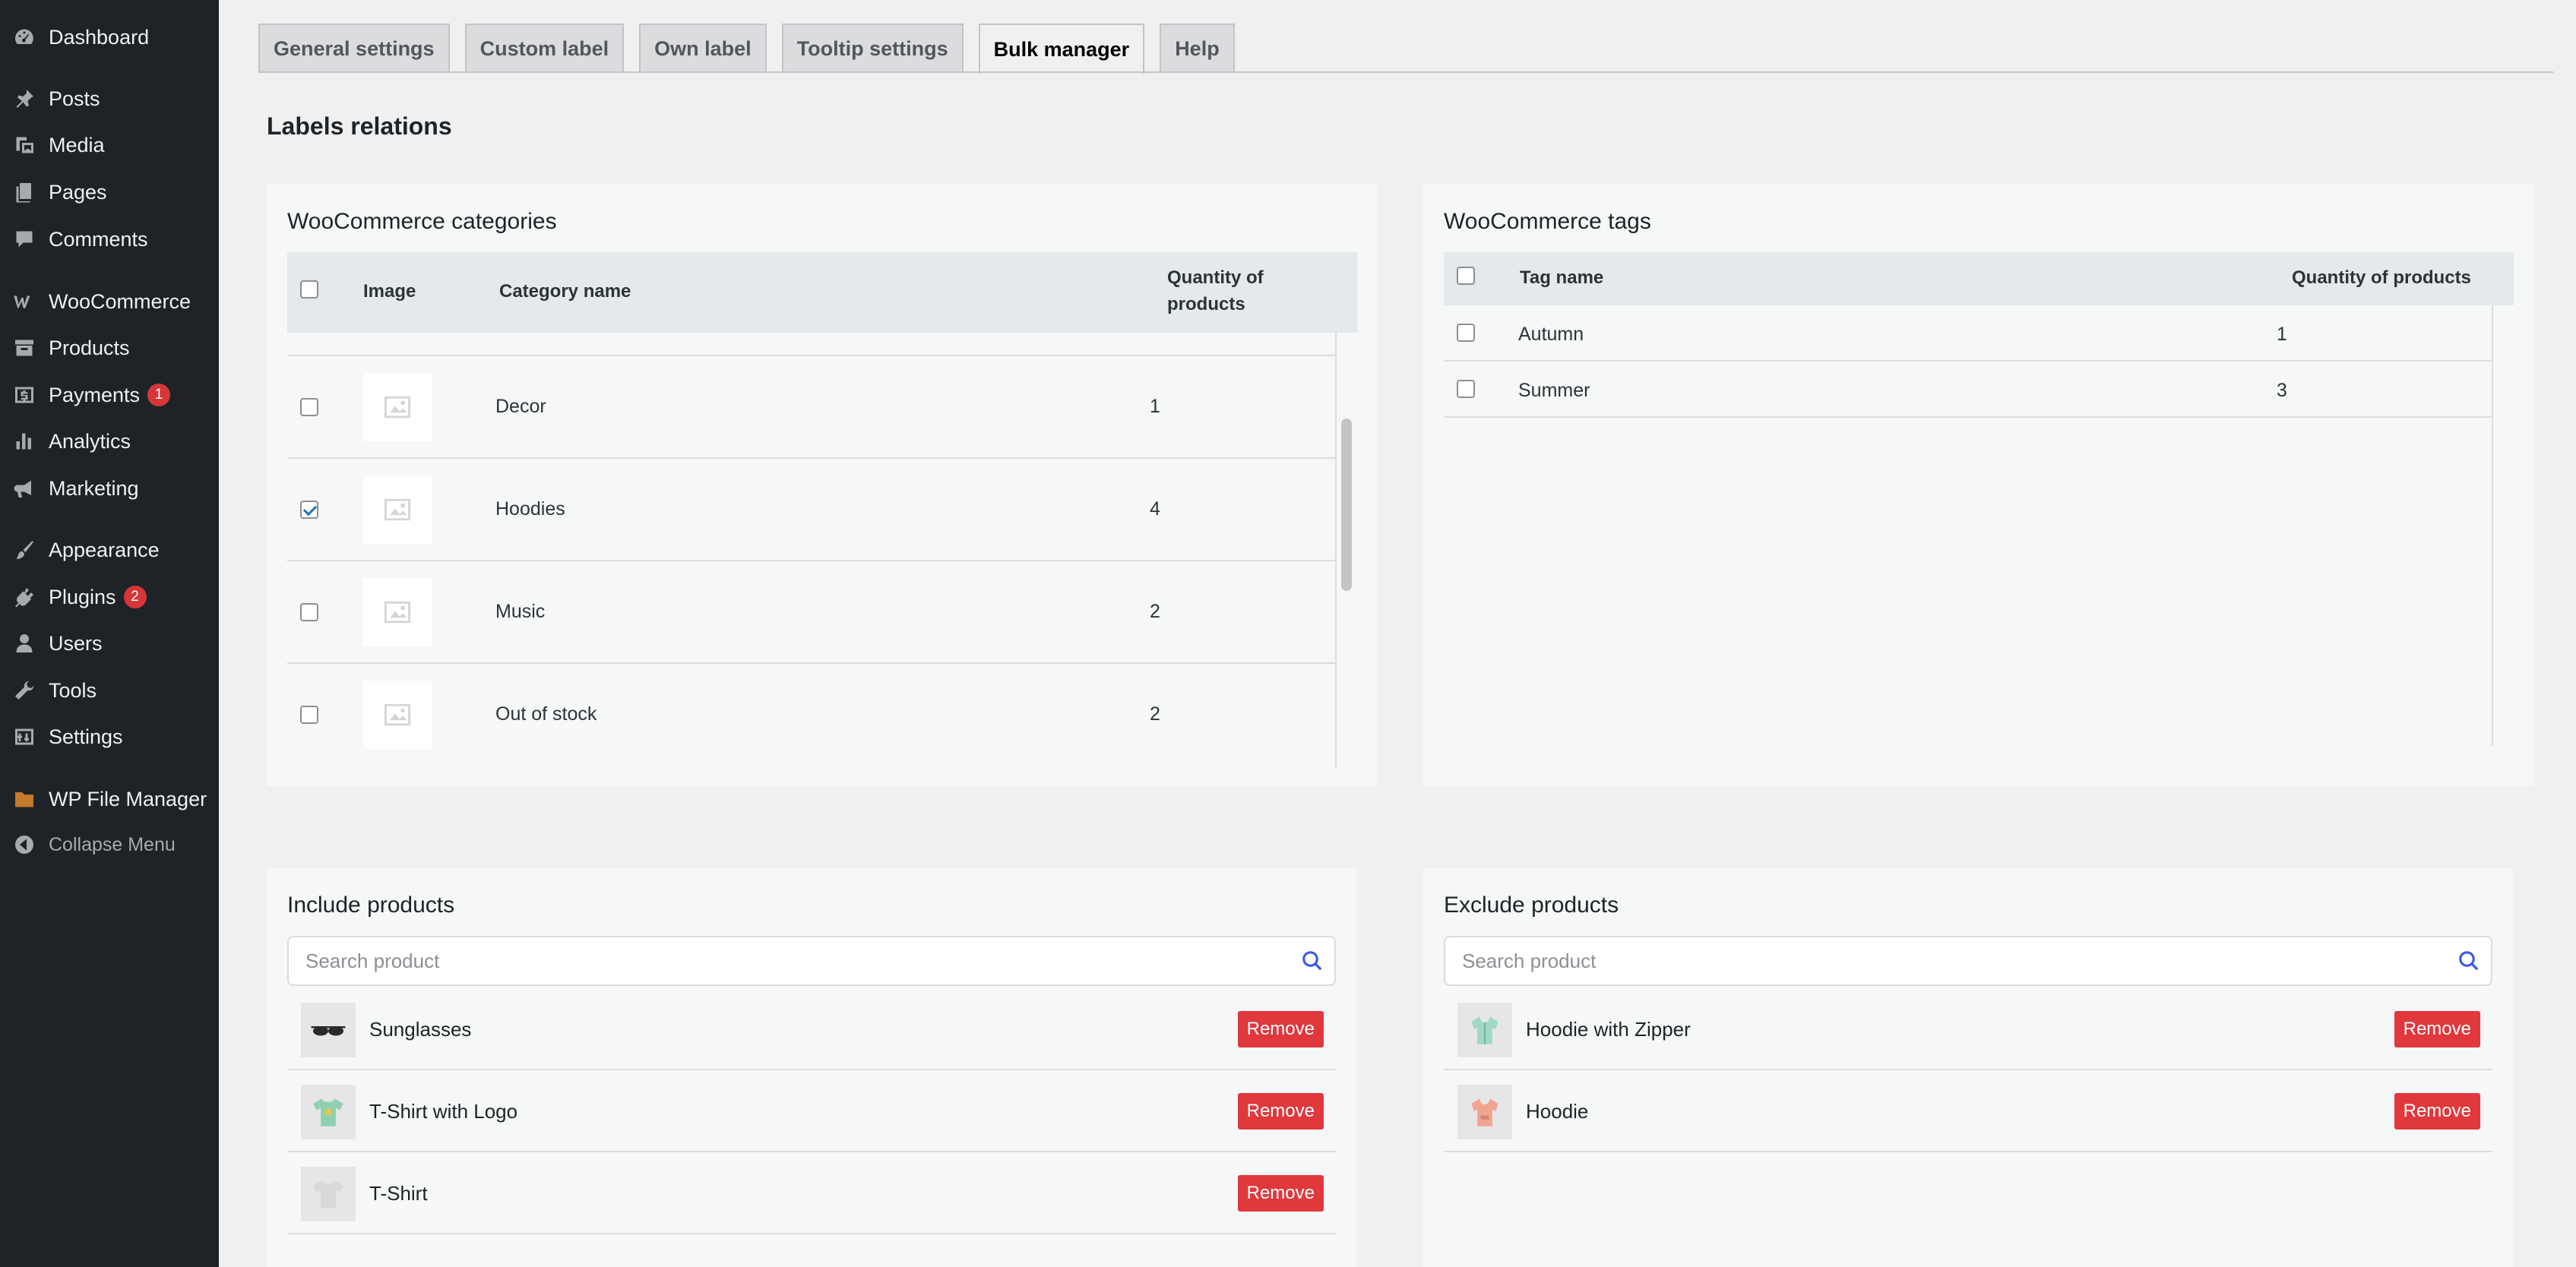  I want to click on tags-title: WooCommerce tags, so click(1548, 222).